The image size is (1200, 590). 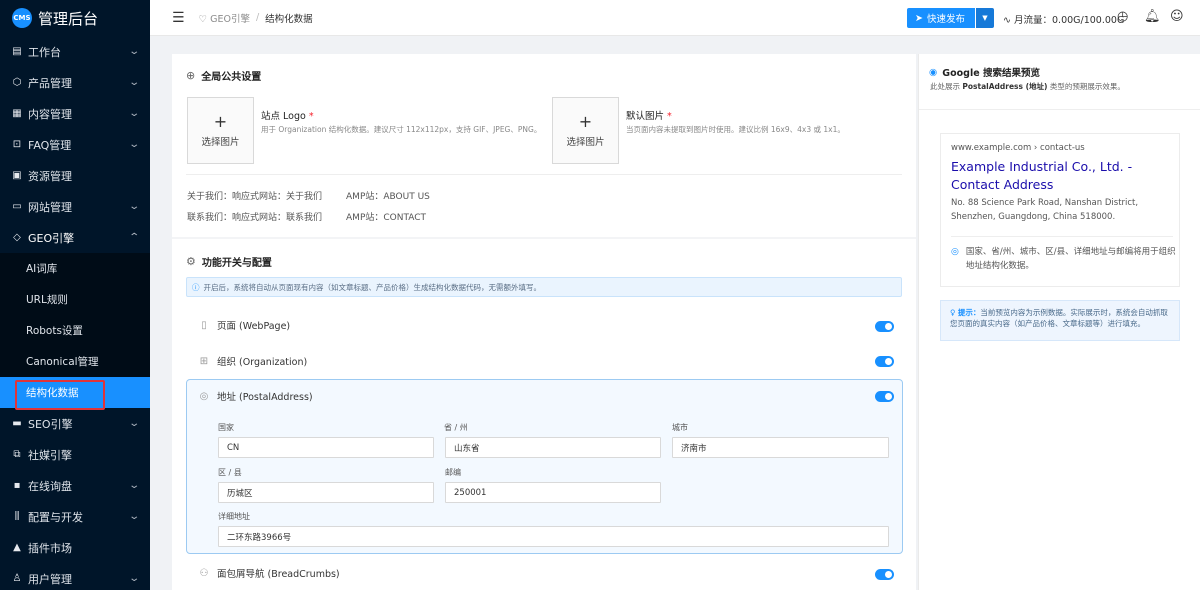 What do you see at coordinates (75, 144) in the screenshot?
I see `sidebar-item-faq: ⊡ FAQ管理 ⌄` at bounding box center [75, 144].